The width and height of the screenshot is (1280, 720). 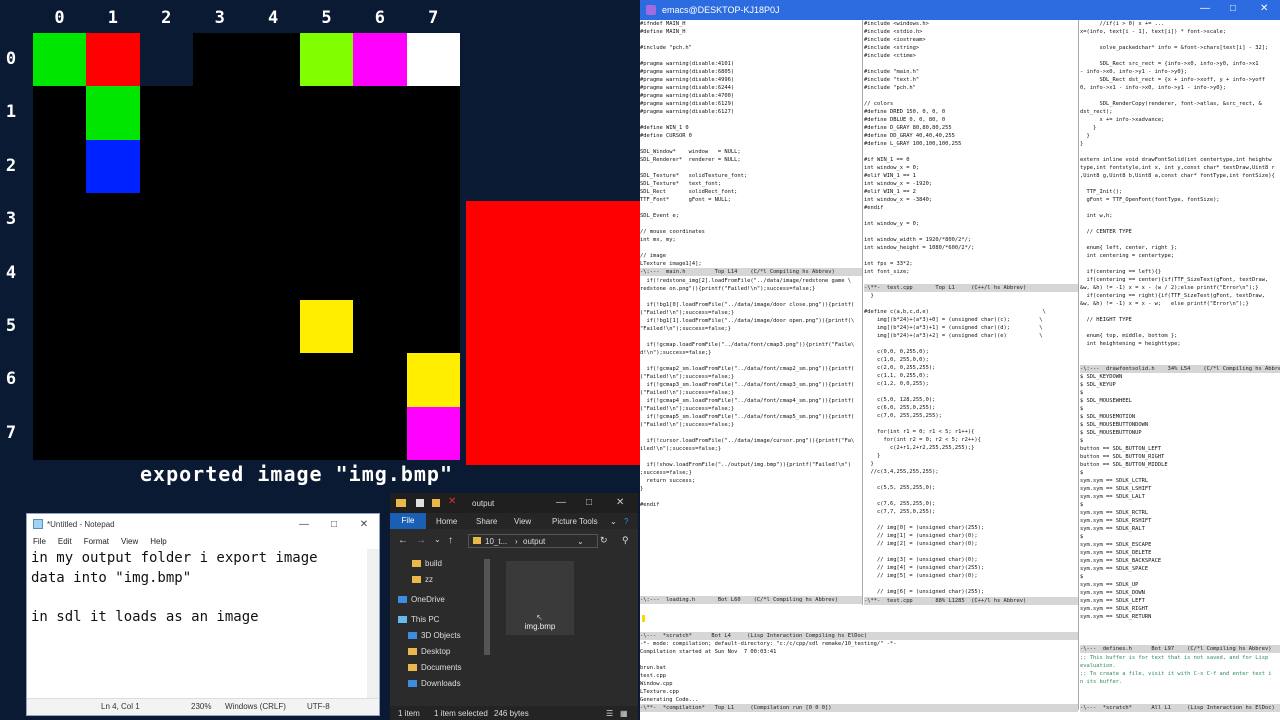 I want to click on menu-file: File, so click(x=39, y=541).